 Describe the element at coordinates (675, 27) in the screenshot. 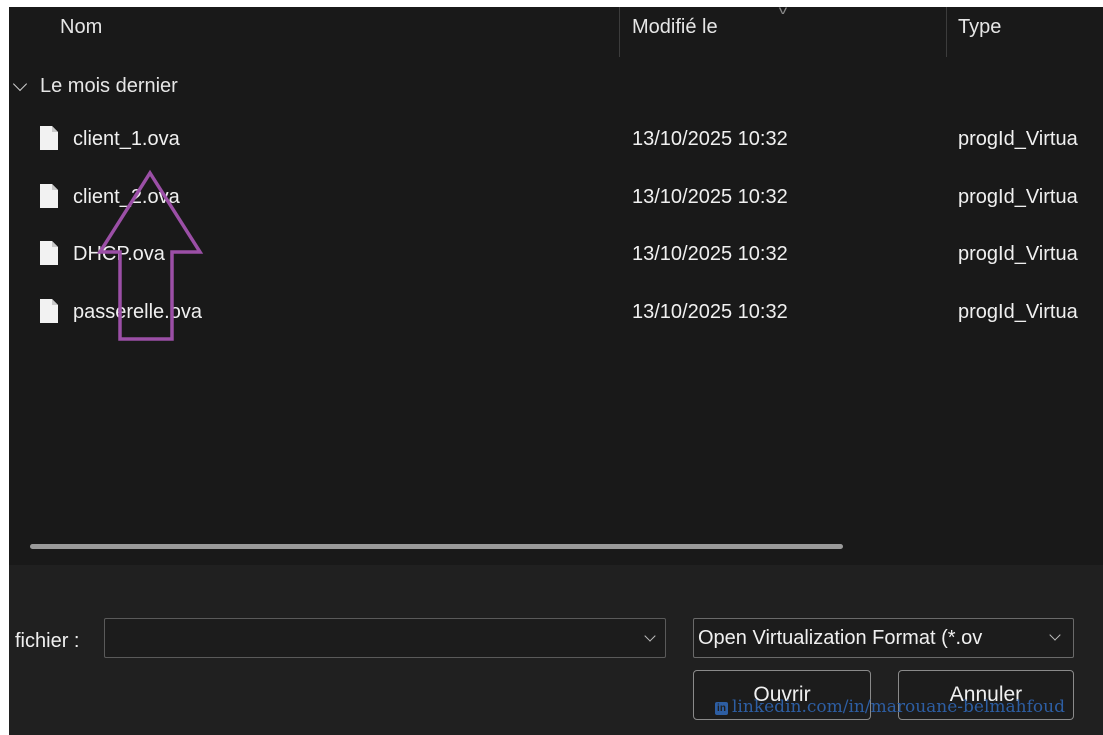

I see `column-header-modified: Modifié le` at that location.